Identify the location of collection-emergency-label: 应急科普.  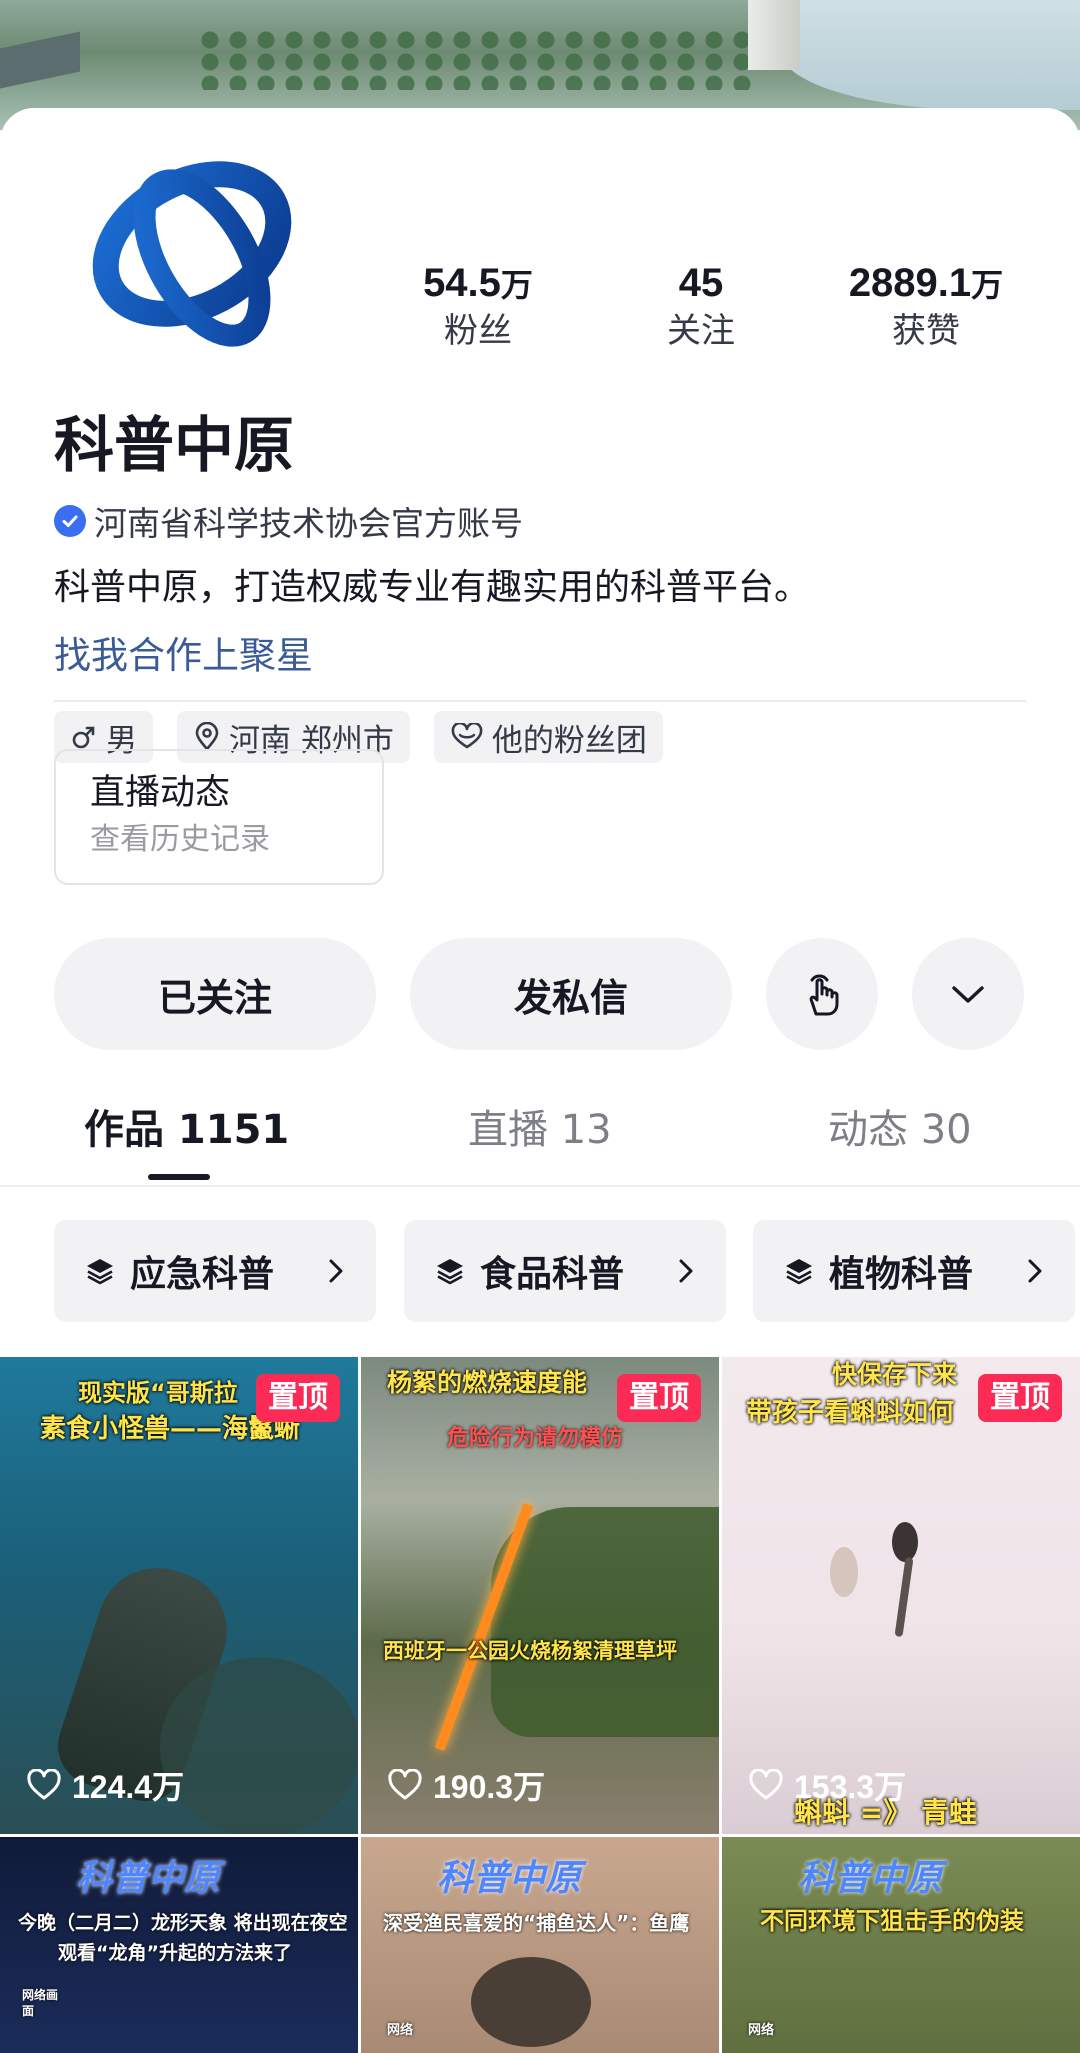
(202, 1274).